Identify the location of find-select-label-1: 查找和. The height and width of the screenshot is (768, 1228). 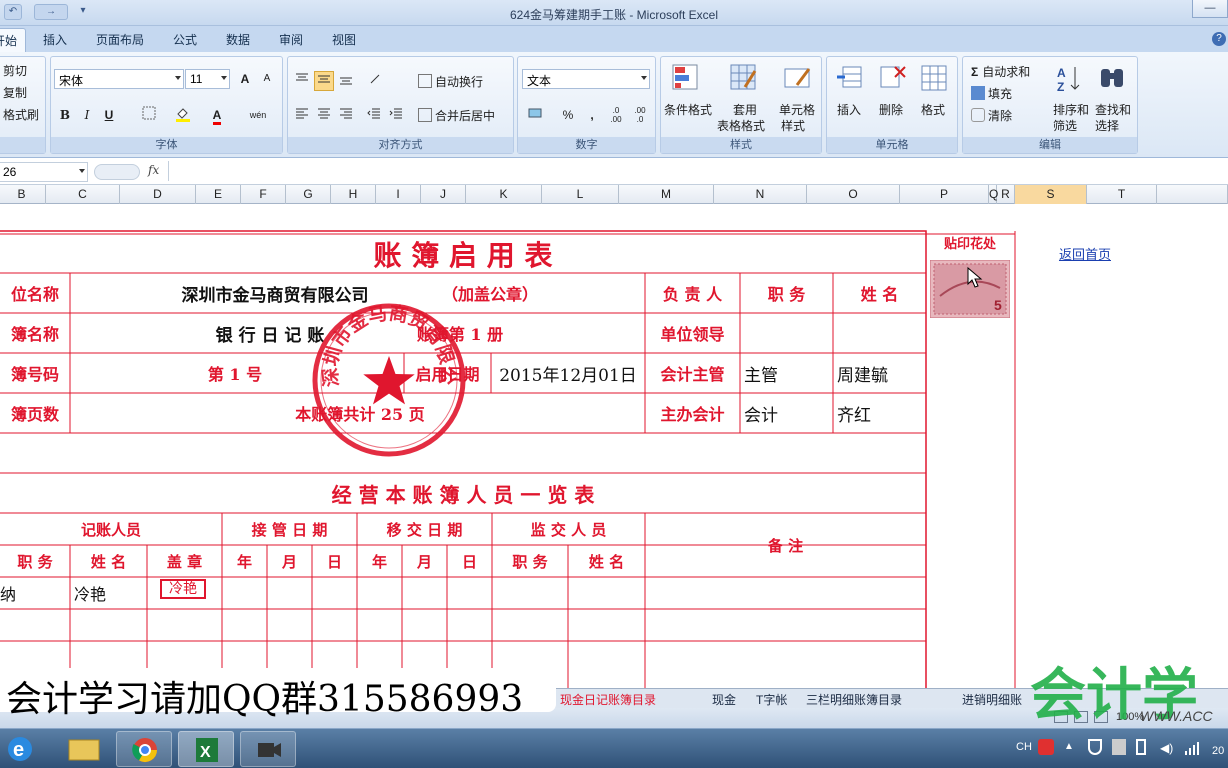
(1113, 109).